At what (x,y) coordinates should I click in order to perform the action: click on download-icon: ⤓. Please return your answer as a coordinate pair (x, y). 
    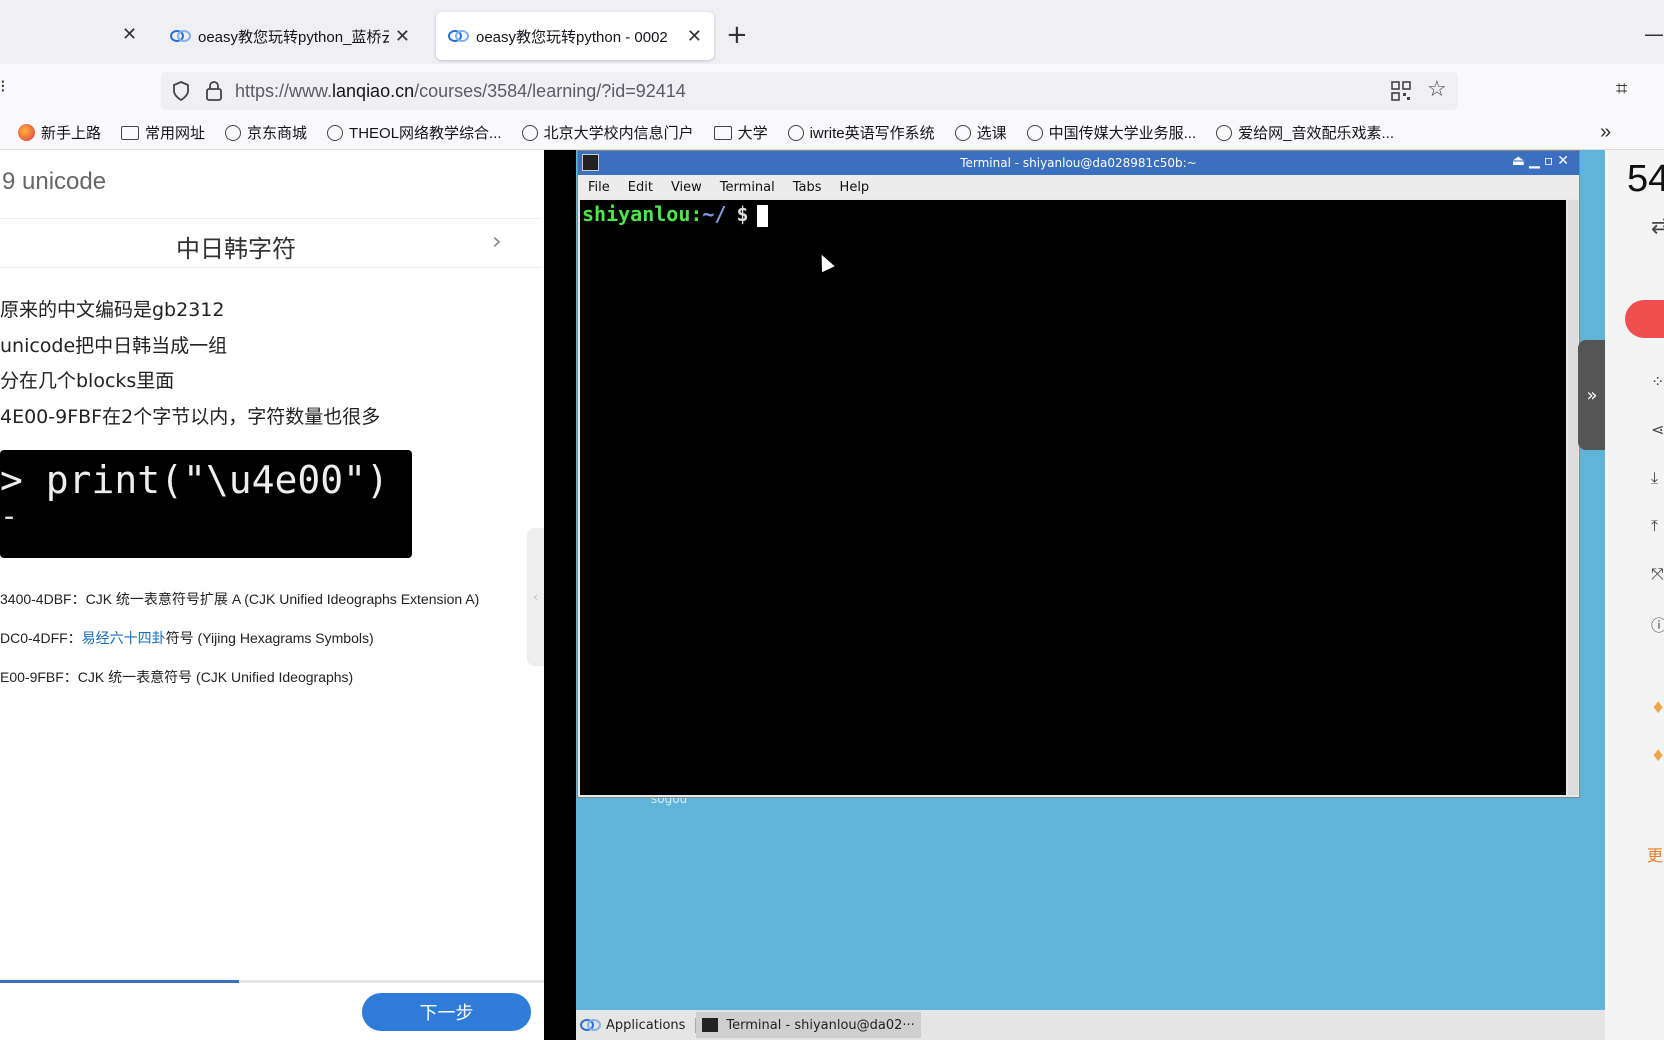
    Looking at the image, I should click on (1654, 478).